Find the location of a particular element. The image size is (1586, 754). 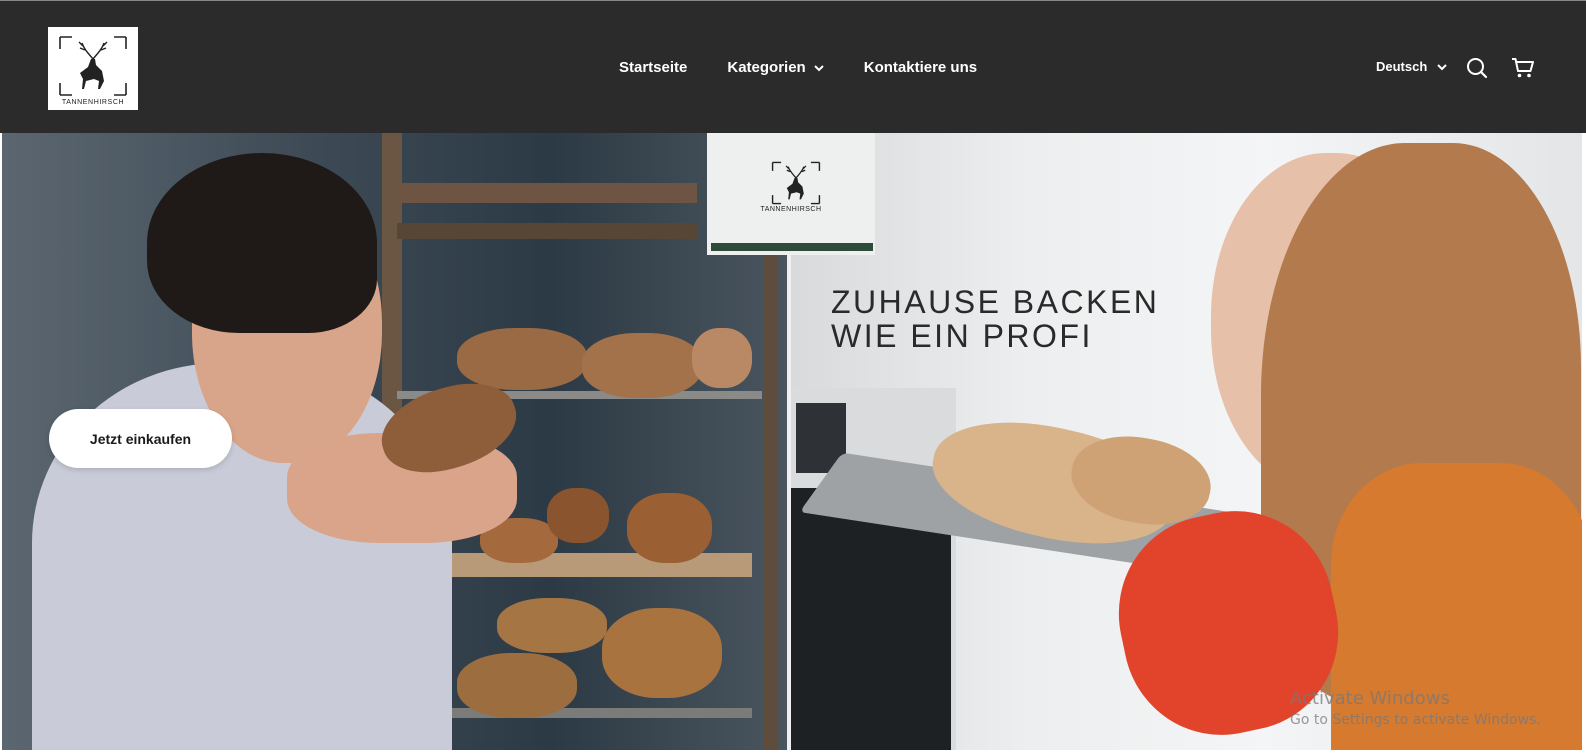

main-navigation: Startseite Kategorien Kontaktiere uns is located at coordinates (798, 67).